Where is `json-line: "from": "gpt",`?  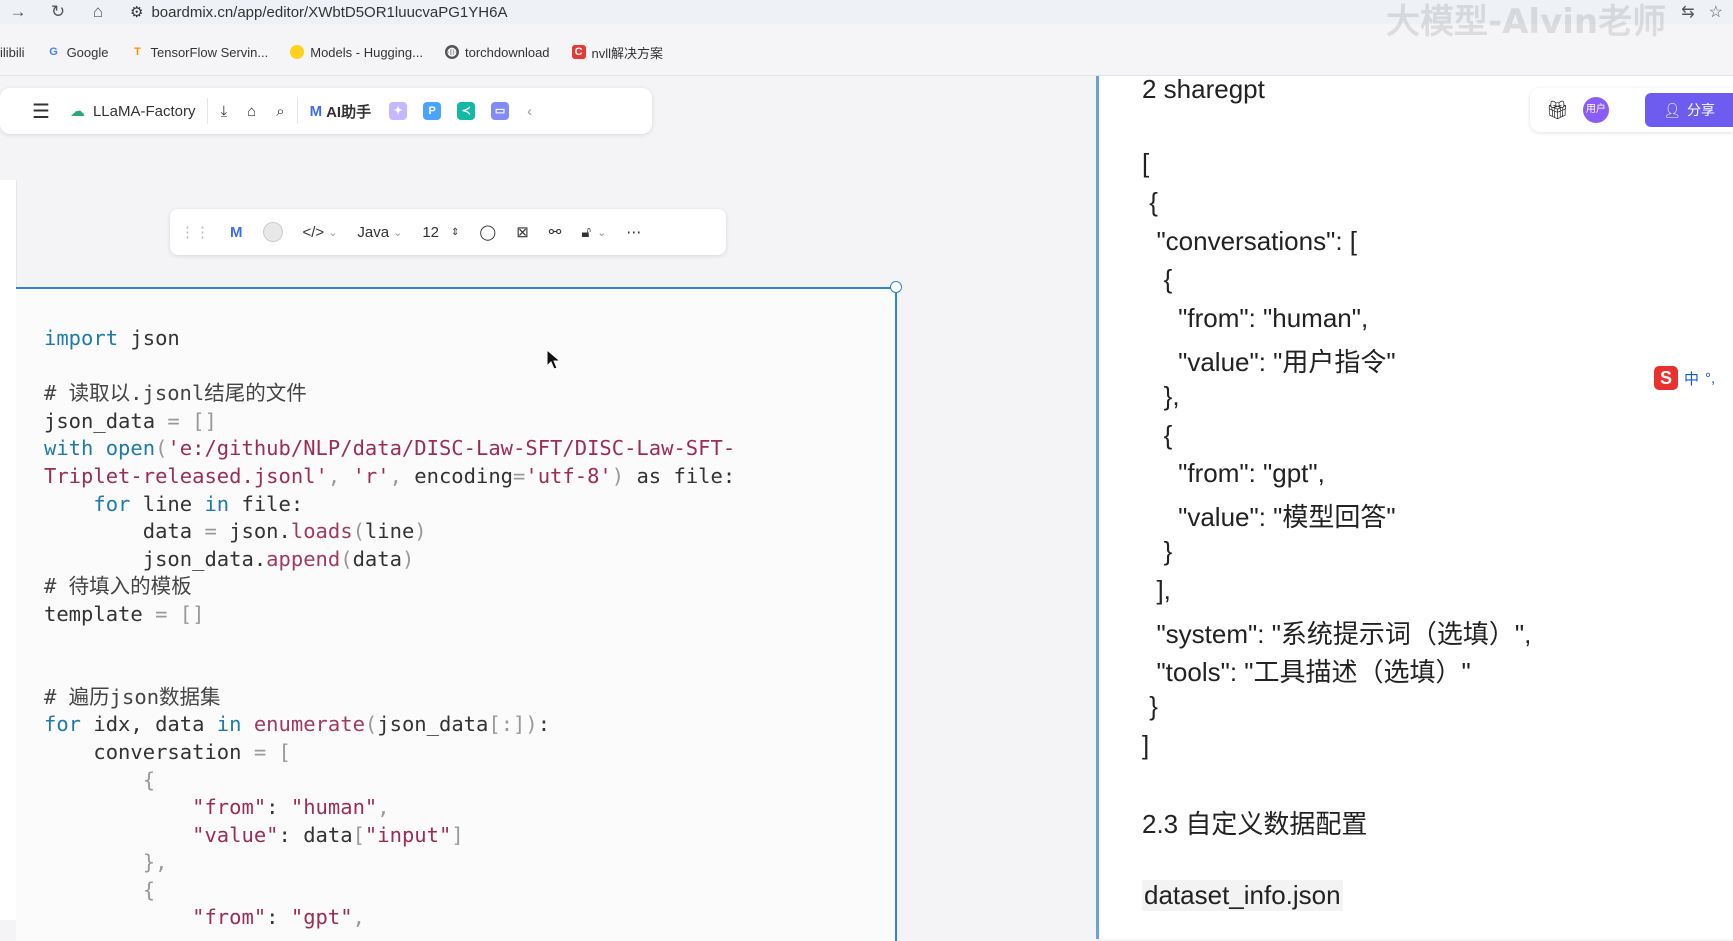 json-line: "from": "gpt", is located at coordinates (1233, 473).